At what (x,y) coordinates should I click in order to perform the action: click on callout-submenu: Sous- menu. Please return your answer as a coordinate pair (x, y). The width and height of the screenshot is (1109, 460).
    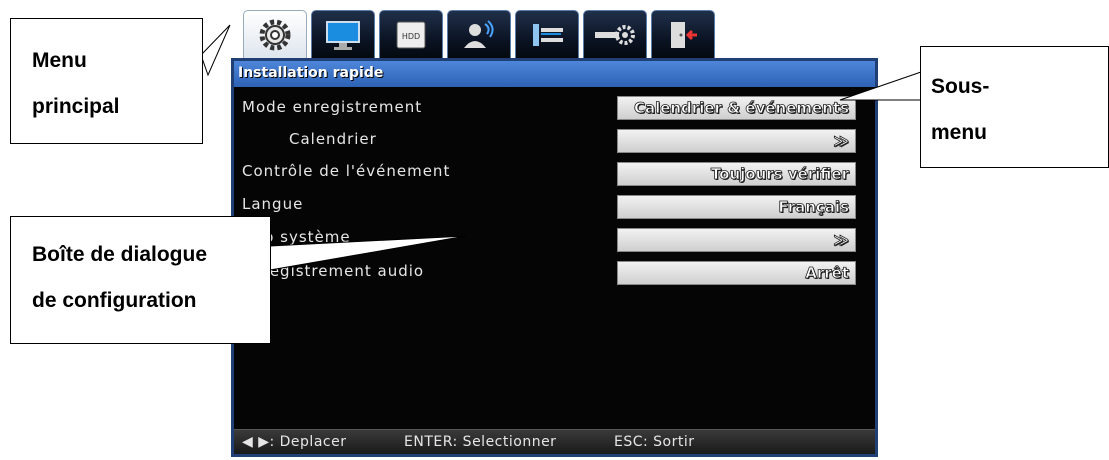
    Looking at the image, I should click on (1014, 107).